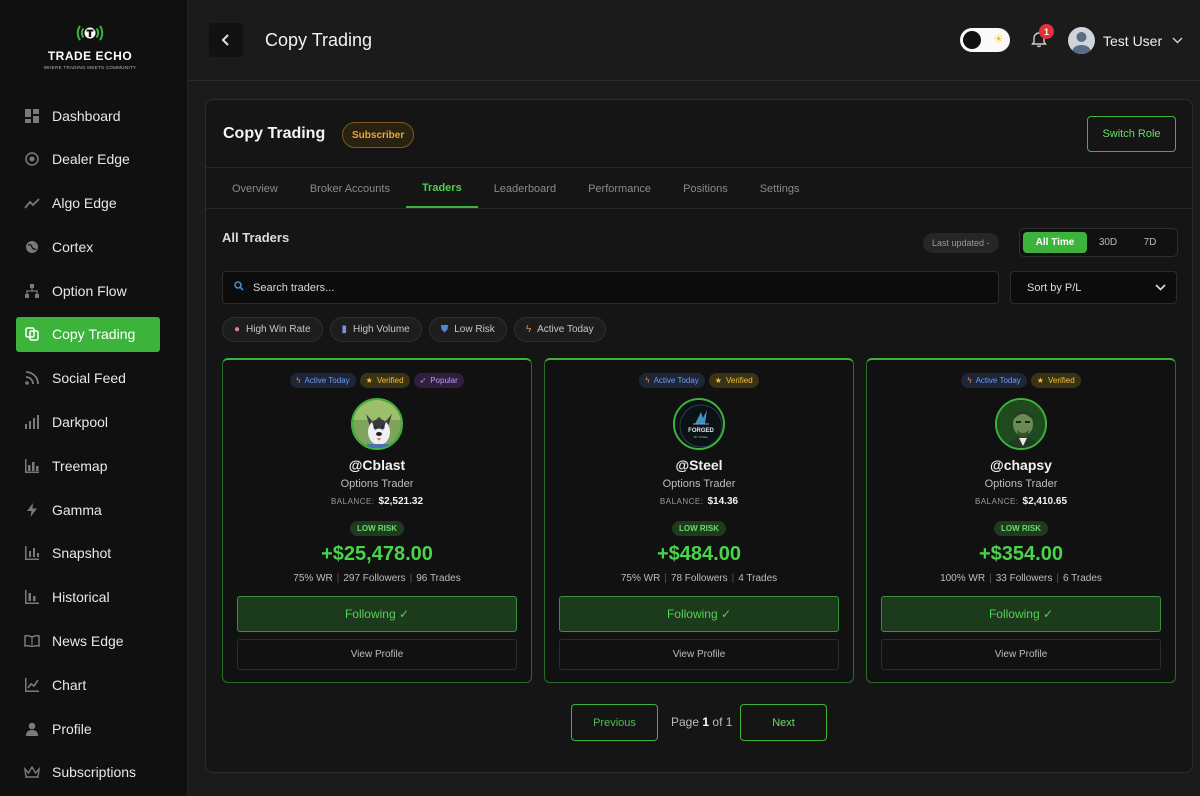  Describe the element at coordinates (723, 501) in the screenshot. I see `balance-value: $14.36` at that location.